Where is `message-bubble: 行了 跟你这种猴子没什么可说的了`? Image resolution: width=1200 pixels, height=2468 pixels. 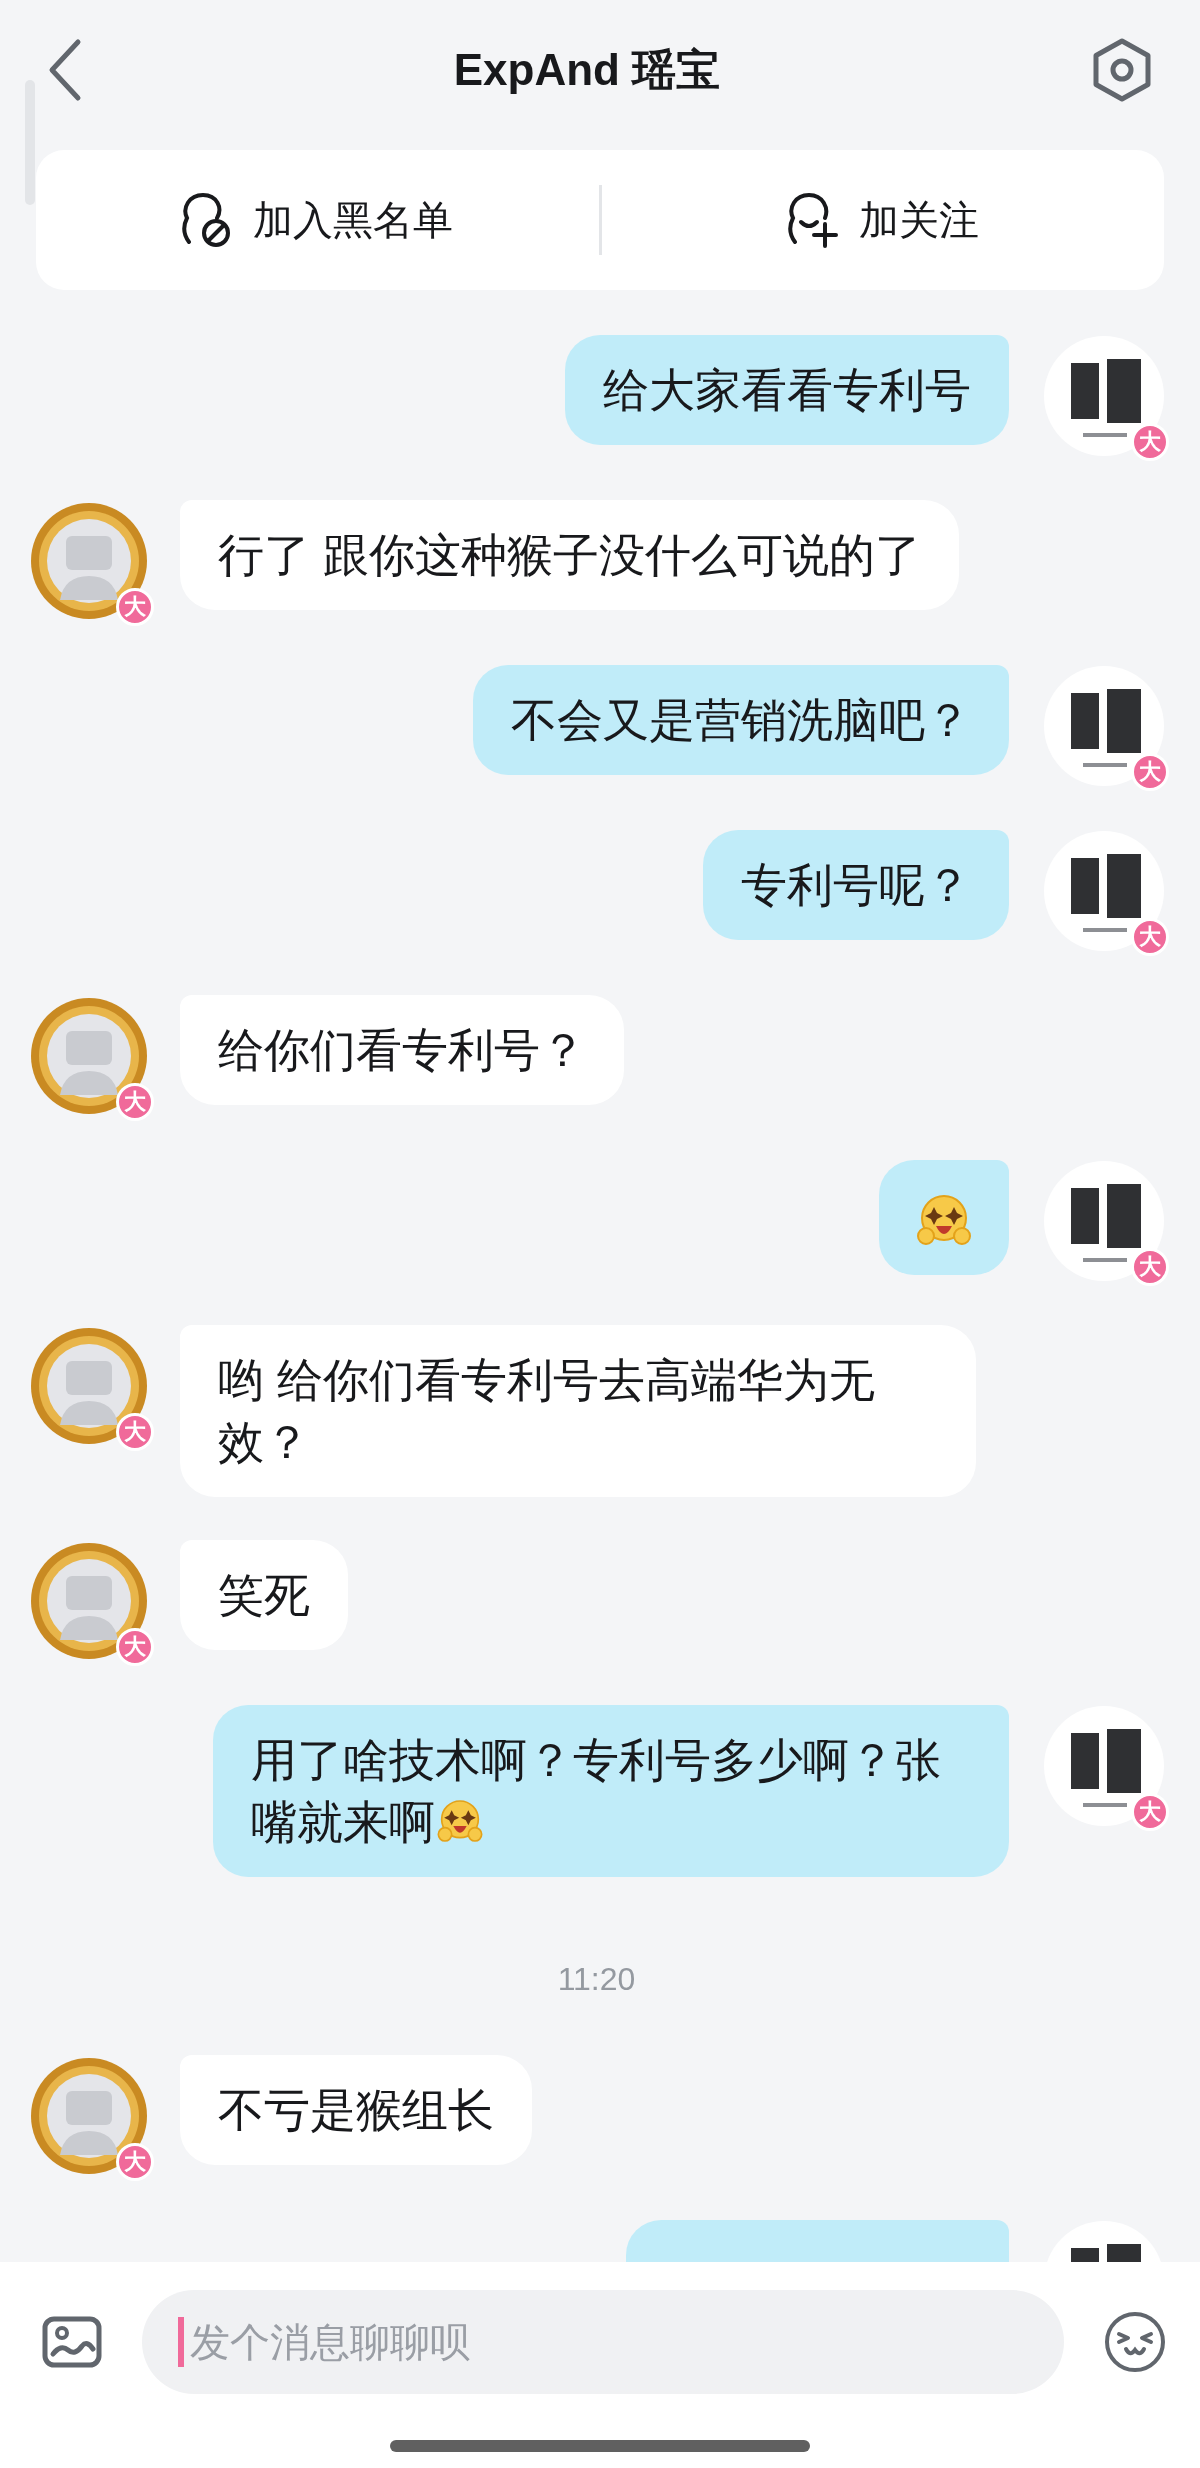 message-bubble: 行了 跟你这种猴子没什么可说的了 is located at coordinates (569, 555).